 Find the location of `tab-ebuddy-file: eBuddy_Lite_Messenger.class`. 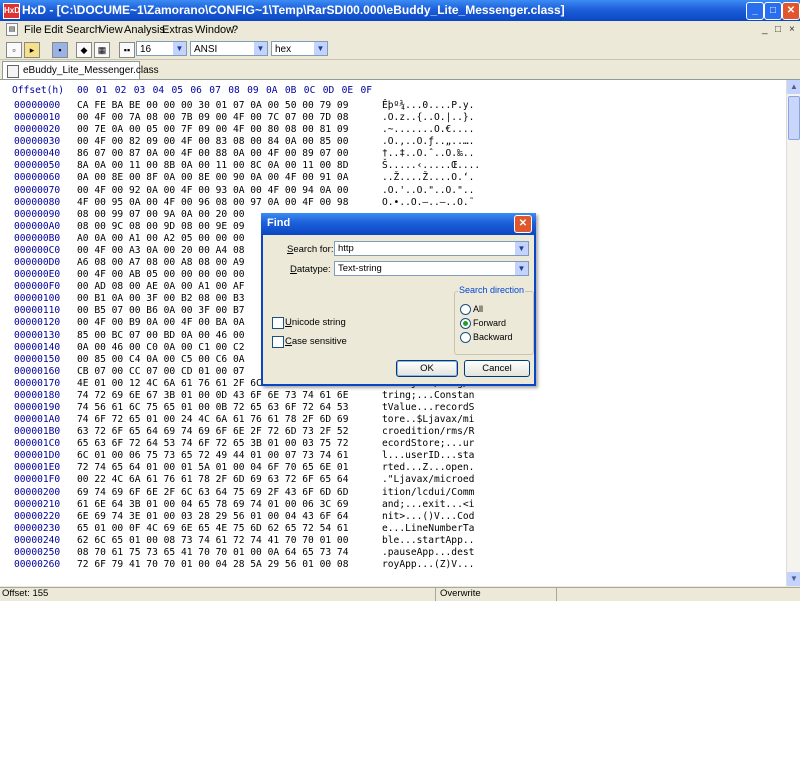

tab-ebuddy-file: eBuddy_Lite_Messenger.class is located at coordinates (80, 70).